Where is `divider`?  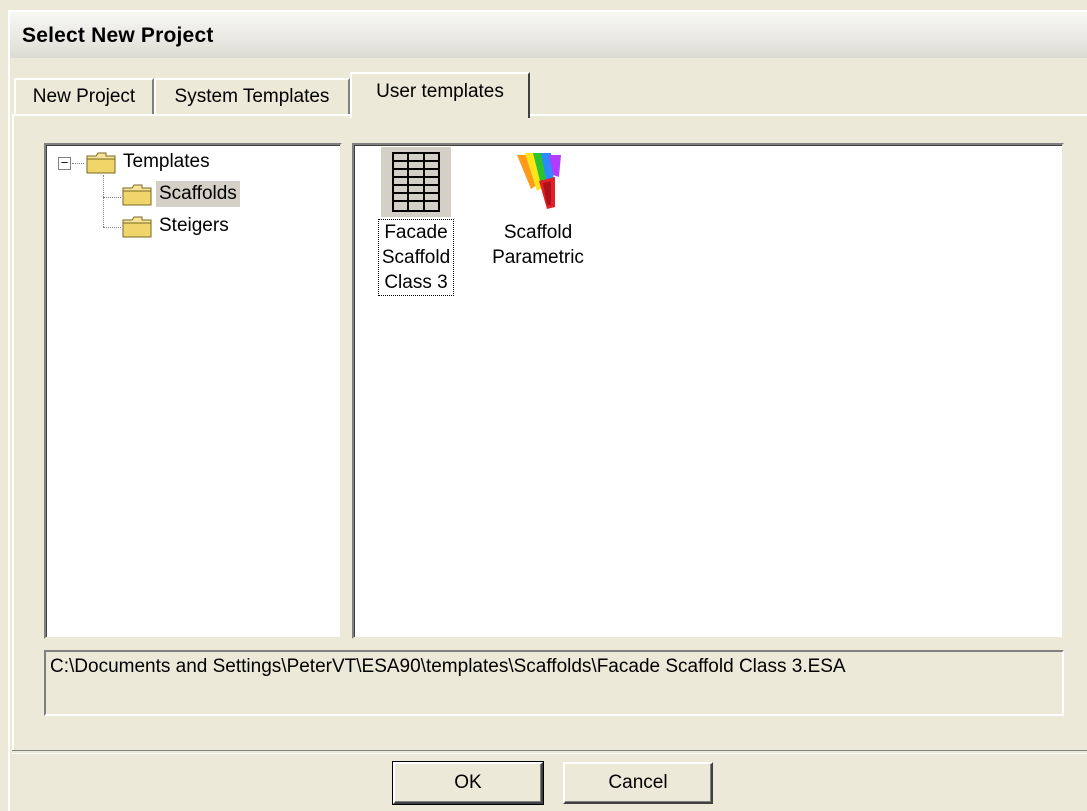
divider is located at coordinates (549, 752).